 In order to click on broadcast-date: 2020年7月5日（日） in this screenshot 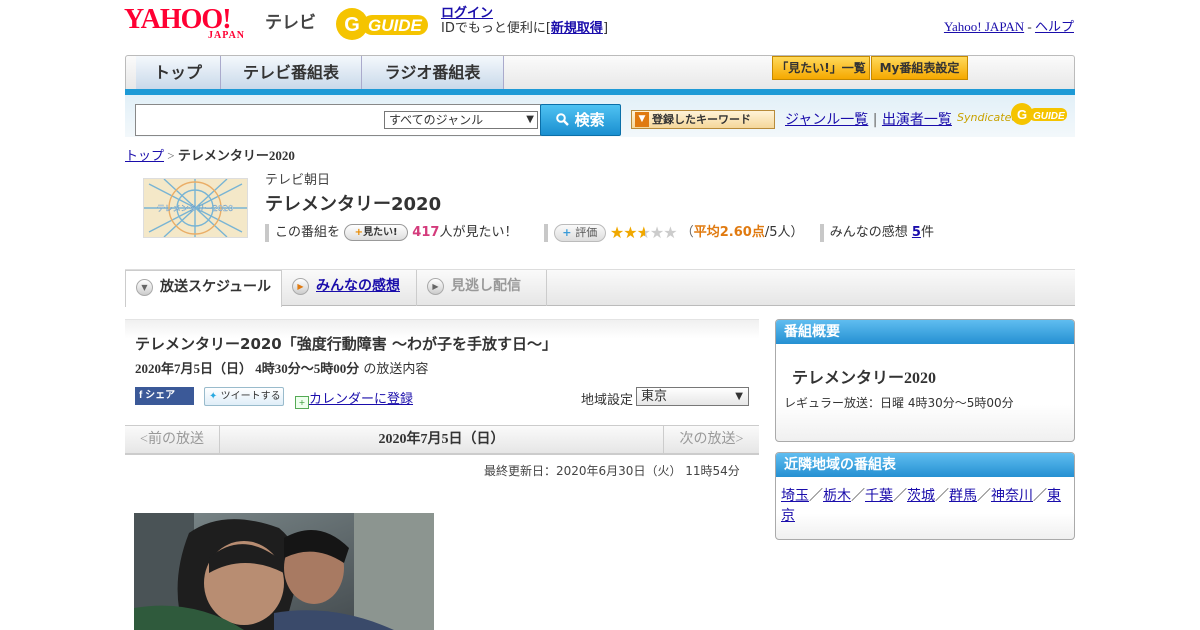, I will do `click(441, 439)`.